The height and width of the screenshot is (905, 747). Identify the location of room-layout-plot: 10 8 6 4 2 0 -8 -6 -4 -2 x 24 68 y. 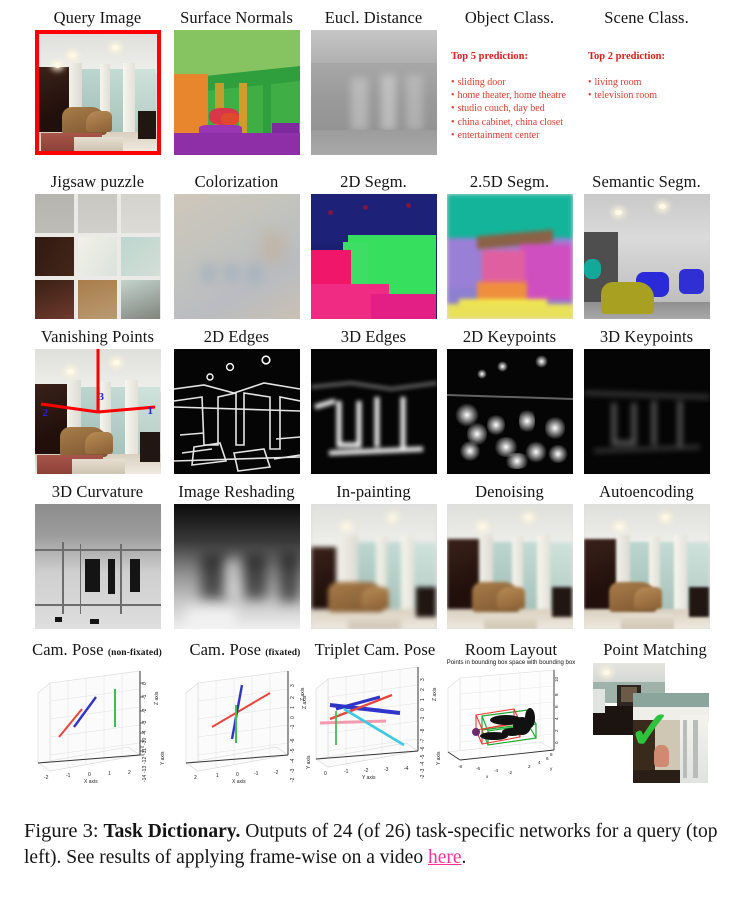
(516, 724).